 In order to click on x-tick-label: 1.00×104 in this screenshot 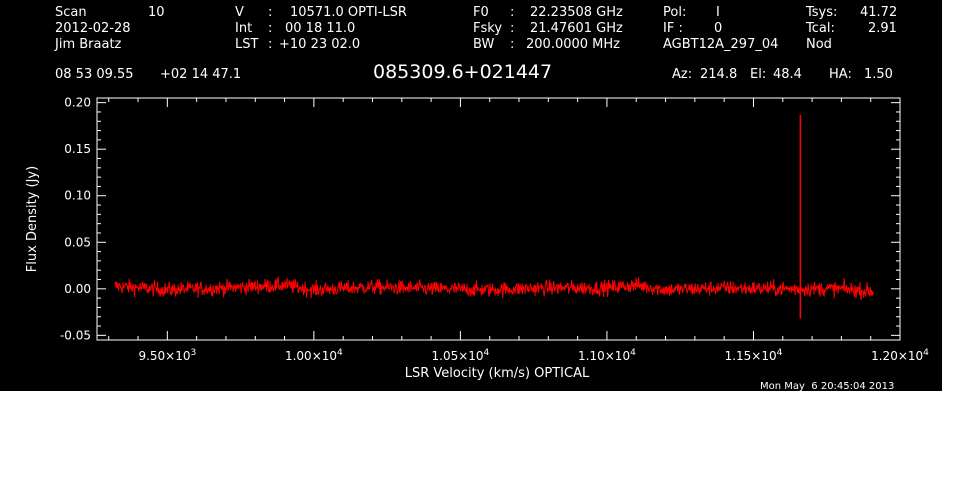, I will do `click(314, 355)`.